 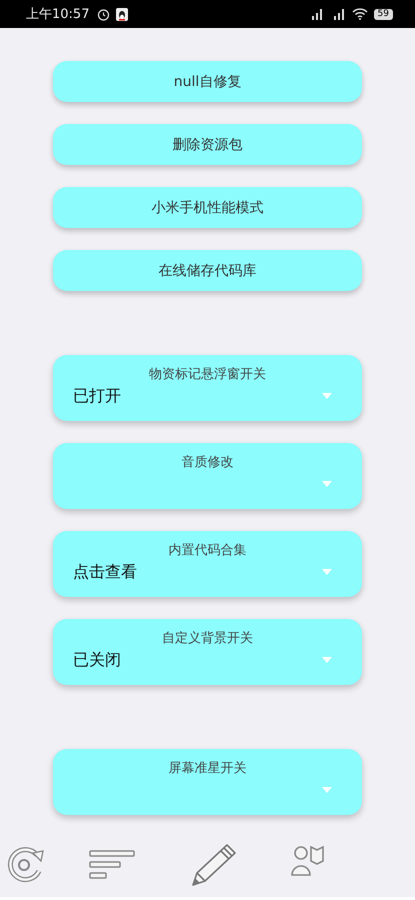 What do you see at coordinates (97, 660) in the screenshot?
I see `dropdown-value: 已关闭` at bounding box center [97, 660].